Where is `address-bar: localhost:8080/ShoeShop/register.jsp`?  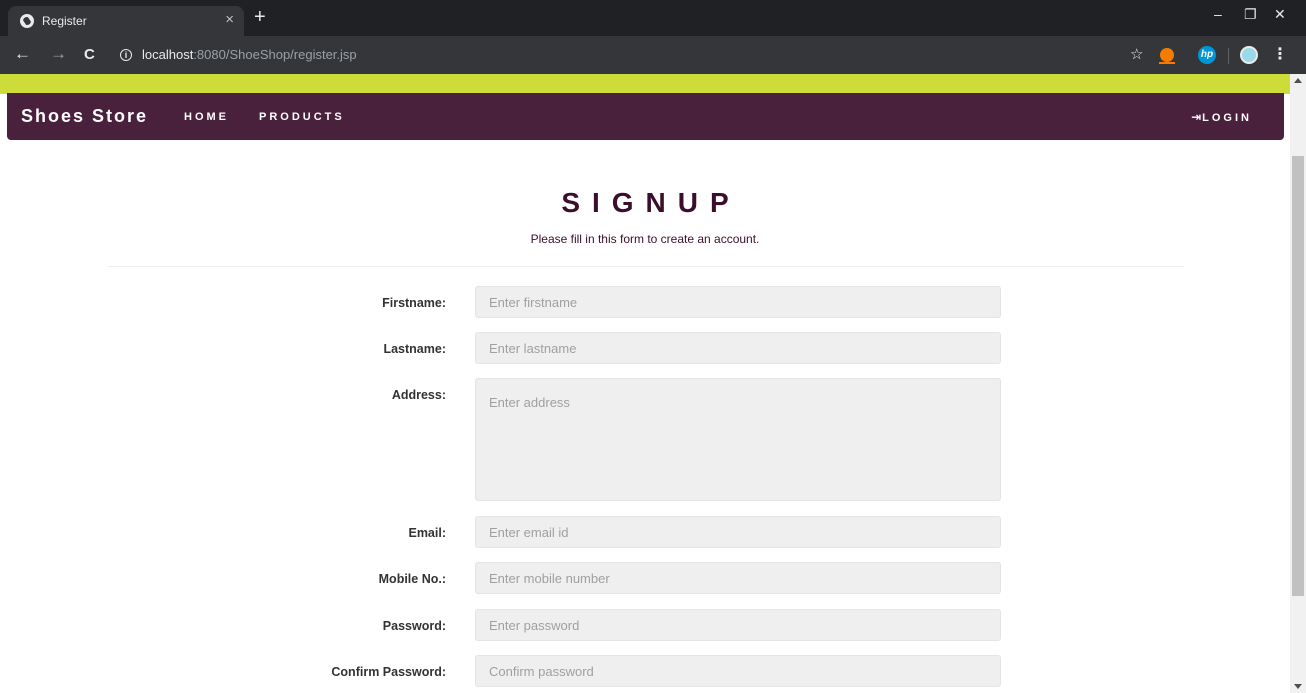 address-bar: localhost:8080/ShoeShop/register.jsp is located at coordinates (249, 54).